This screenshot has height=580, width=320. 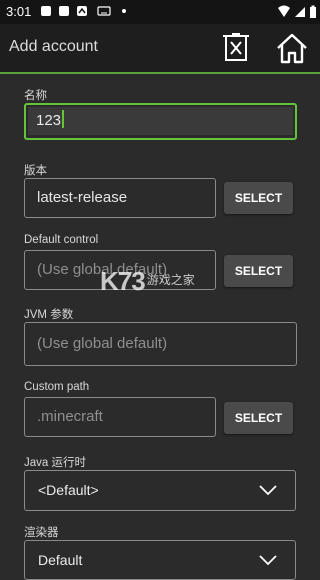 What do you see at coordinates (313, 11) in the screenshot?
I see `battery-icon` at bounding box center [313, 11].